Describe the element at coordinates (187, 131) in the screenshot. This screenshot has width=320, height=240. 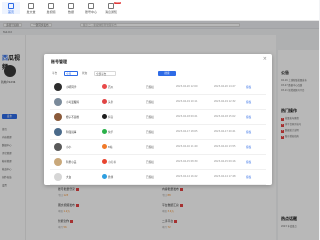
I see `auth-time: 2023-04-17 18:05` at that location.